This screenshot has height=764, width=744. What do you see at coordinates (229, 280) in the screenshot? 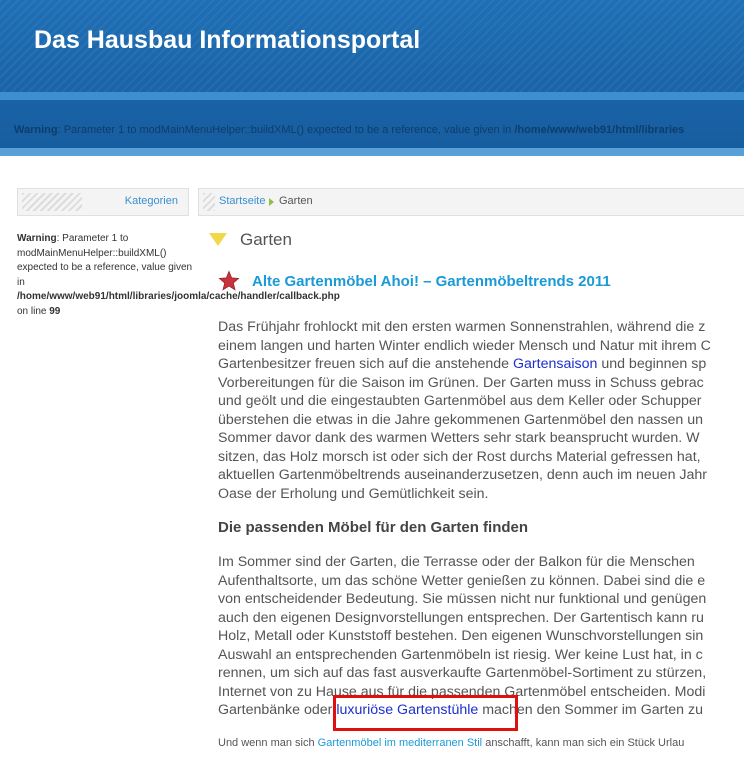
I see `star-icon` at bounding box center [229, 280].